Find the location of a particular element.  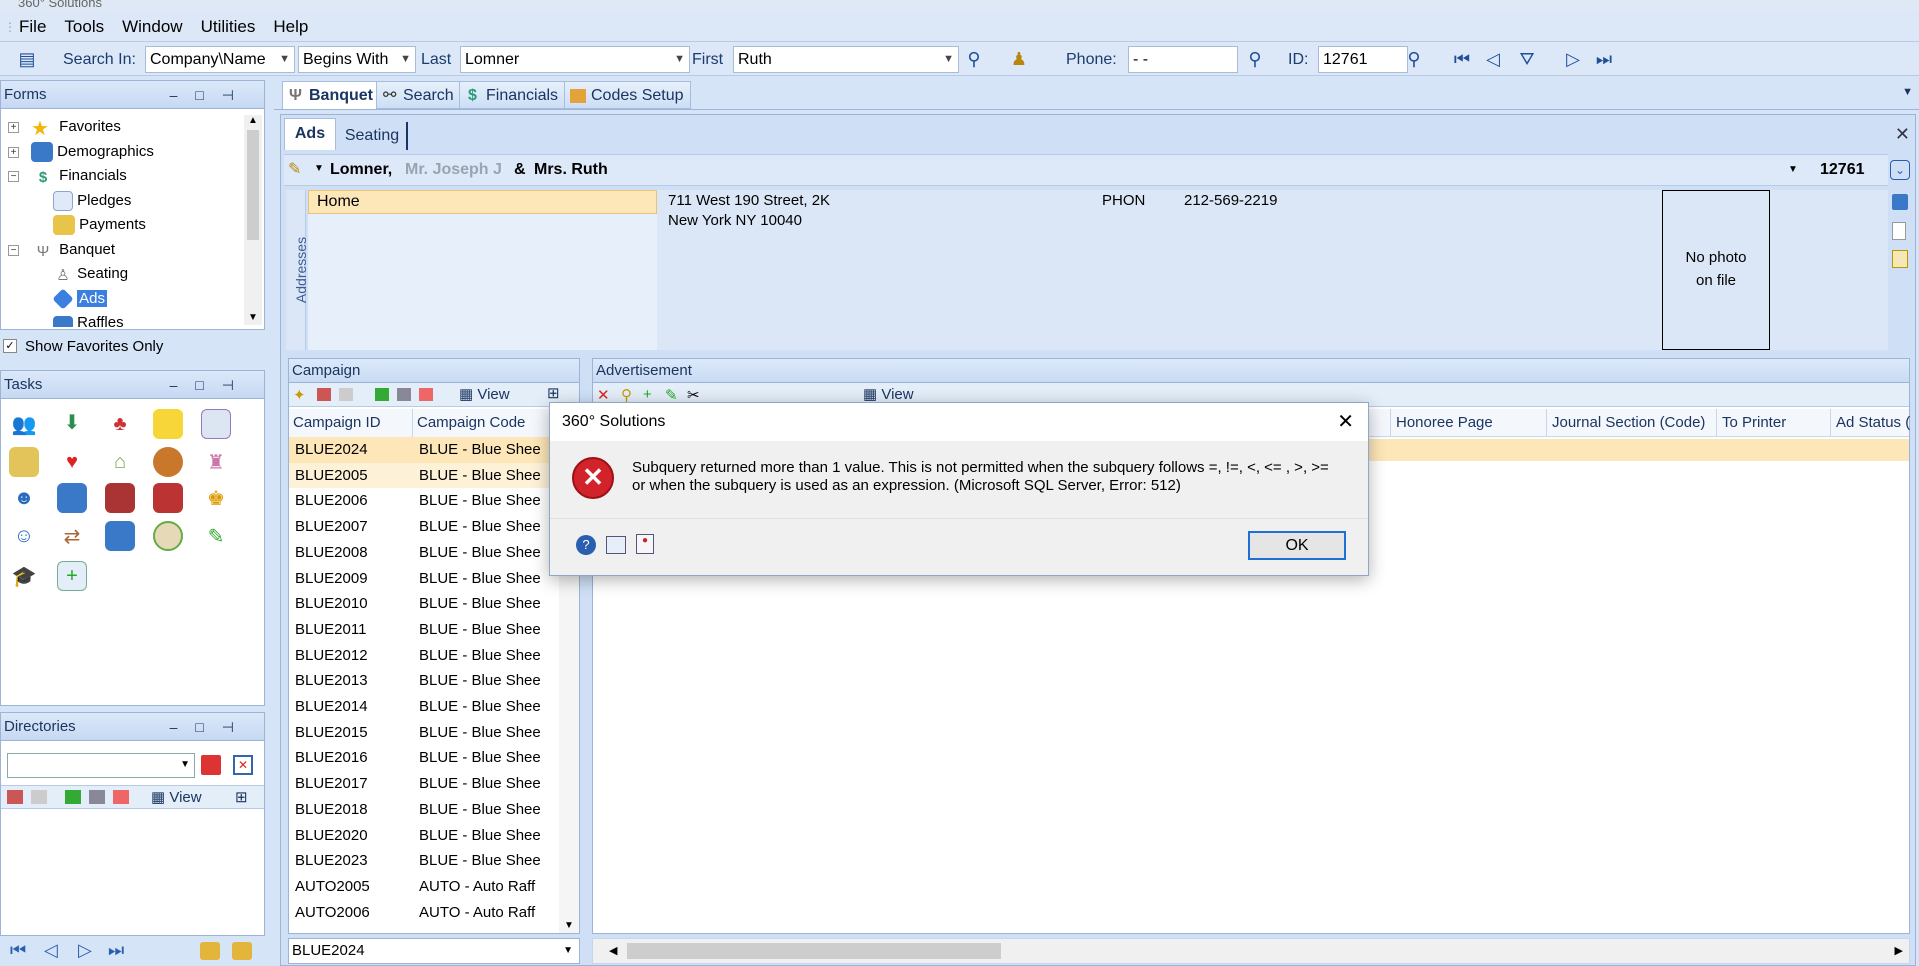

calendar-task-icon is located at coordinates (72, 498).